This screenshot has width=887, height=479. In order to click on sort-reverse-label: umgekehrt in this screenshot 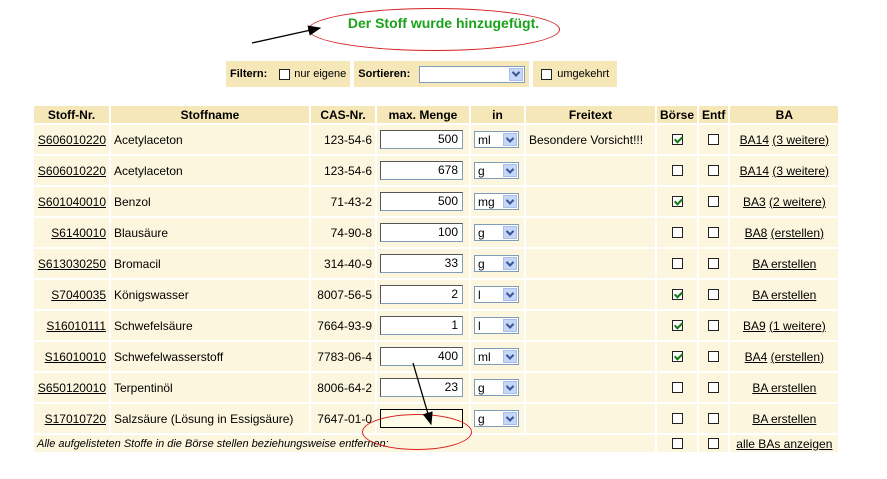, I will do `click(583, 74)`.